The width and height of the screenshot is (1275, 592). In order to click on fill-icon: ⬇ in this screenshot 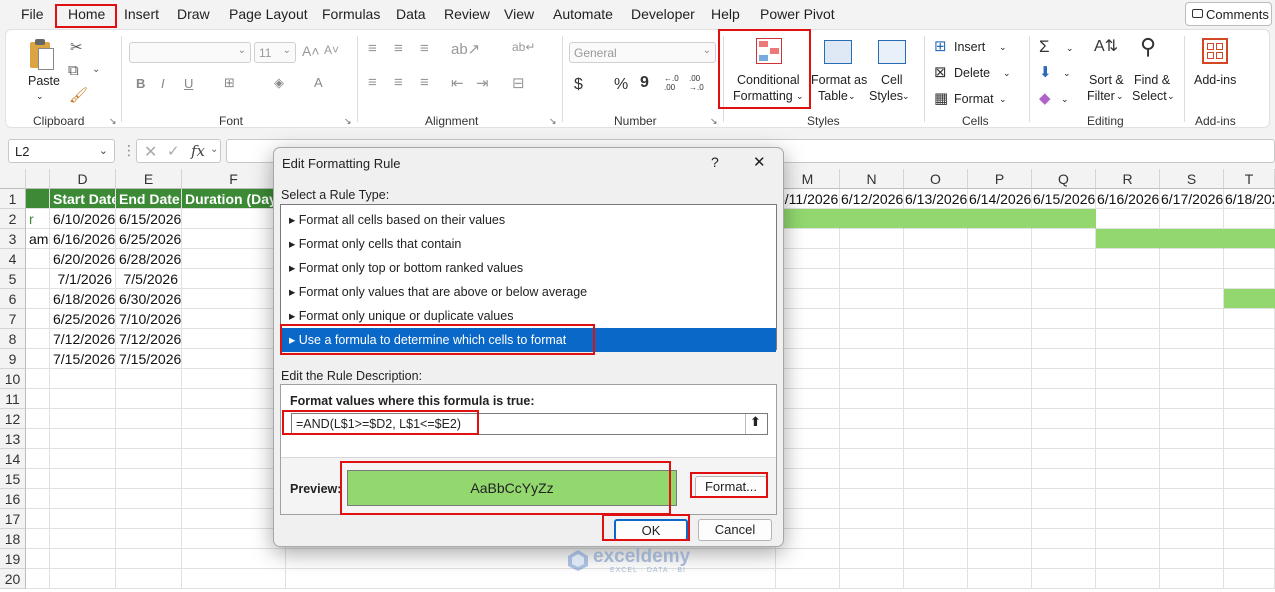, I will do `click(1045, 72)`.